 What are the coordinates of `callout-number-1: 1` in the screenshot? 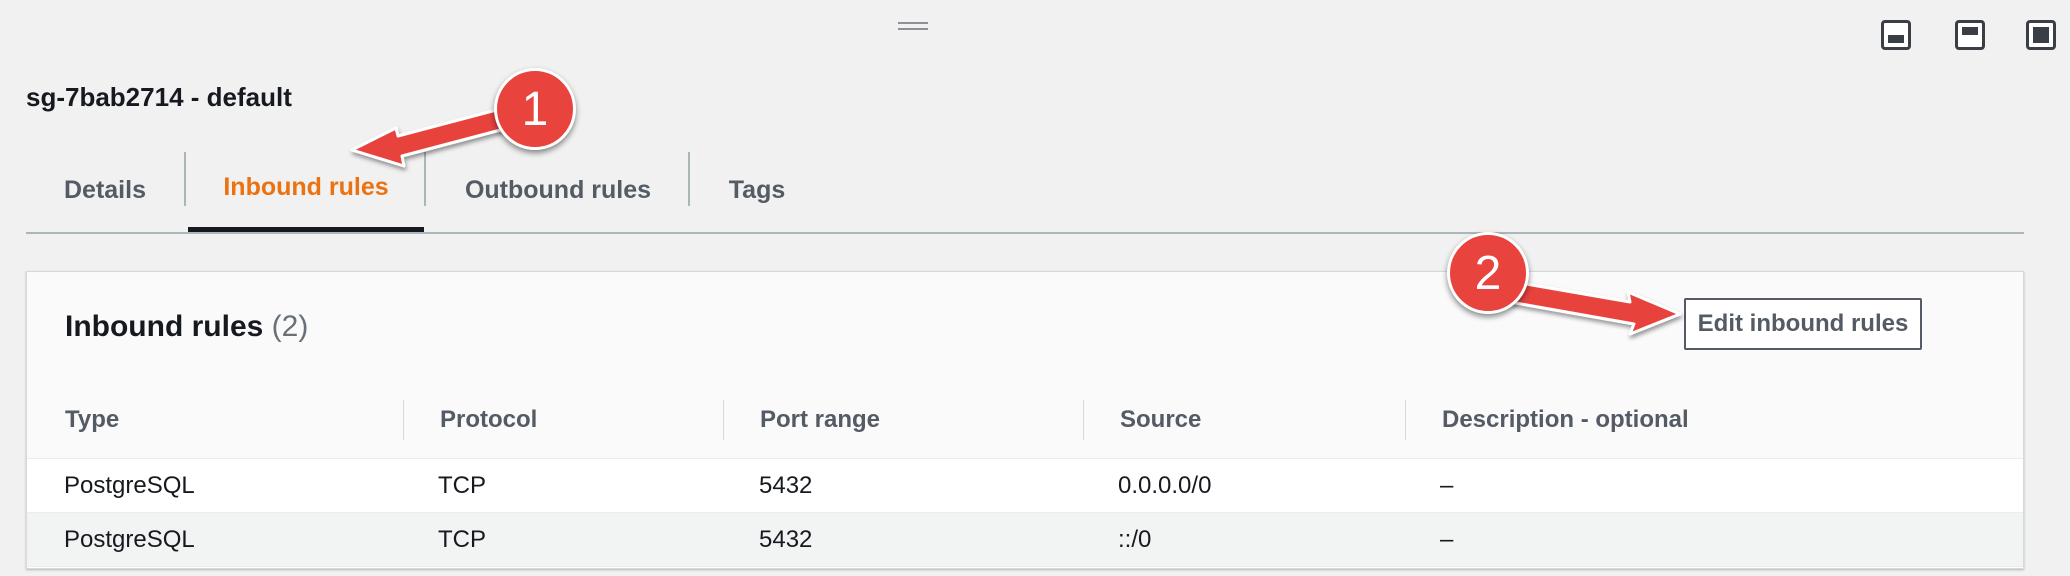 It's located at (535, 109).